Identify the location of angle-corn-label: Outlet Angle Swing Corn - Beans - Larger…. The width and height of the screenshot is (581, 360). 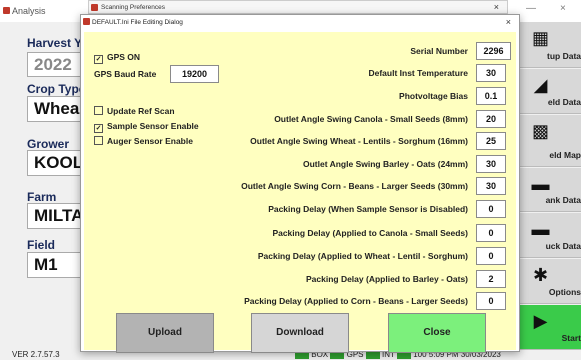
(354, 186).